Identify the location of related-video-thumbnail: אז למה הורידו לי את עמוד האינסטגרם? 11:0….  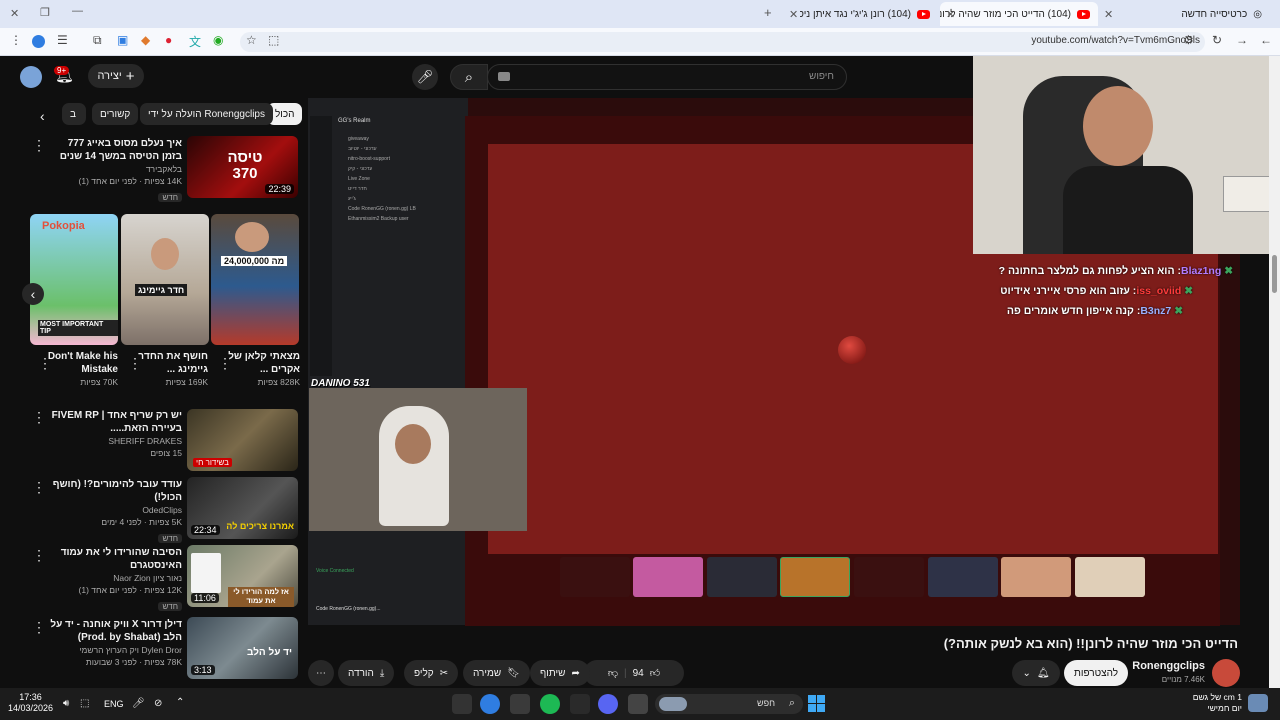
(242, 576).